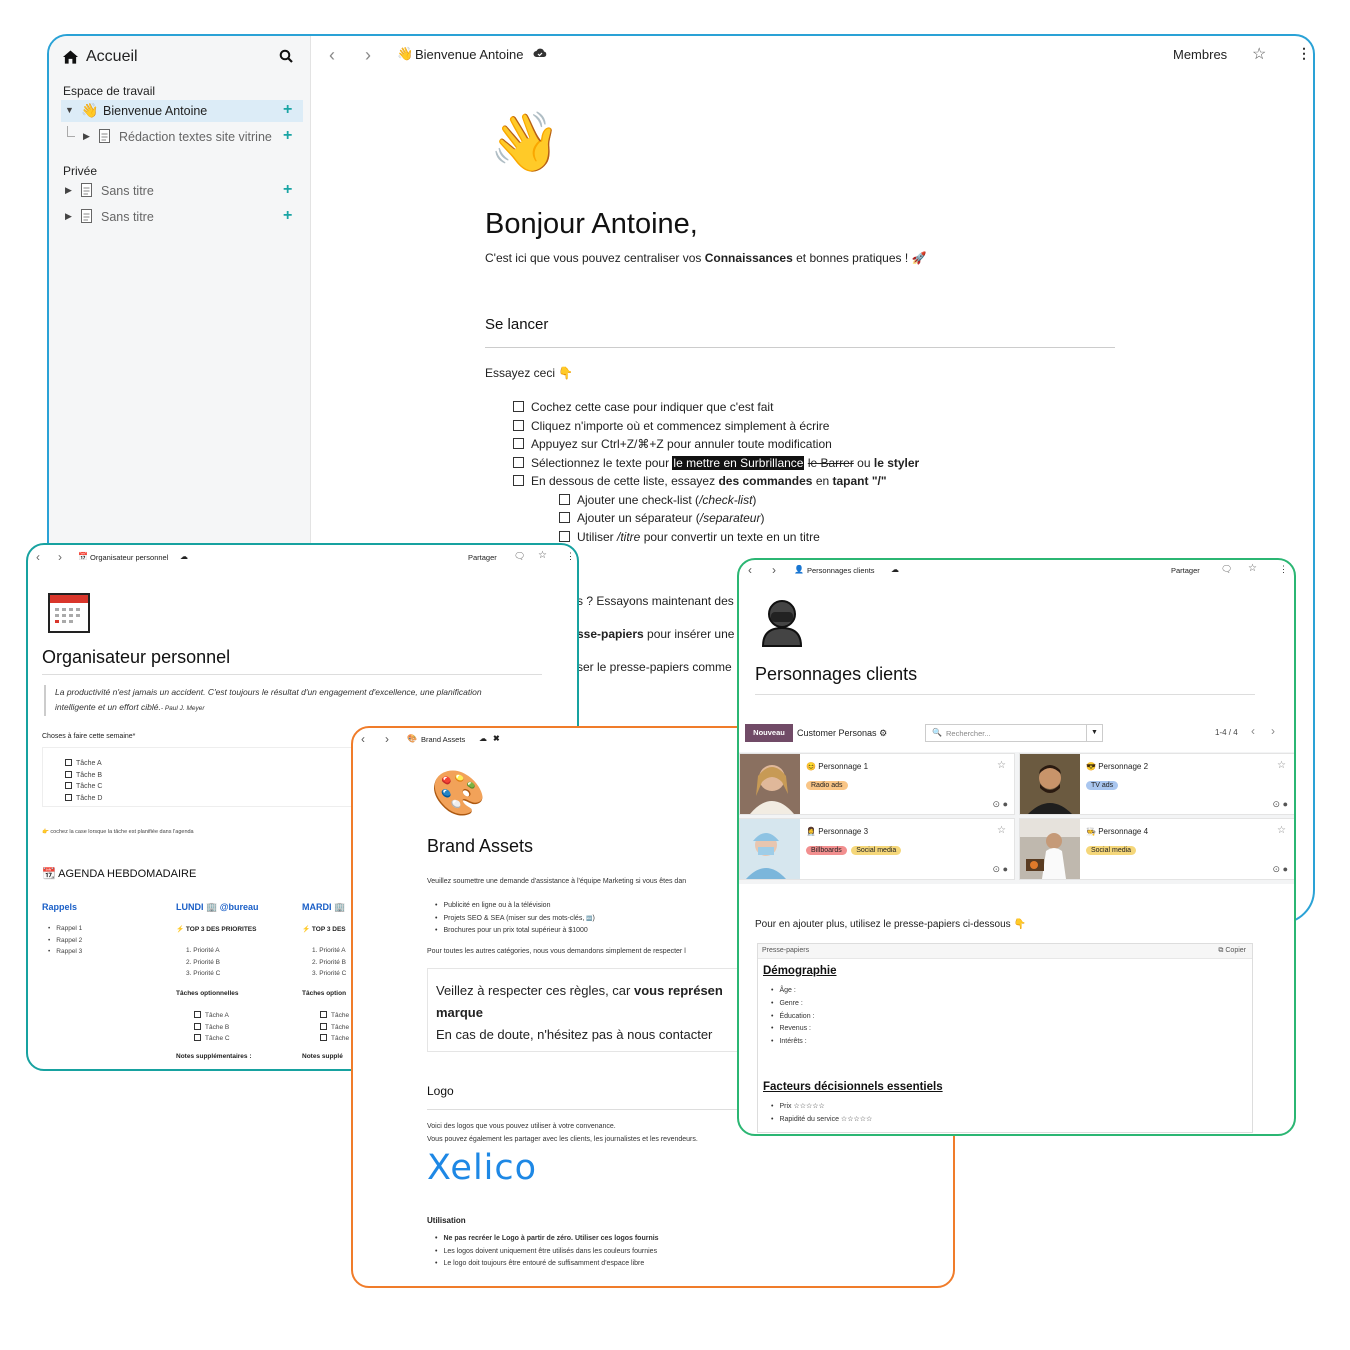  Describe the element at coordinates (841, 570) in the screenshot. I see `breadcrumb-title: Personnages clients` at that location.